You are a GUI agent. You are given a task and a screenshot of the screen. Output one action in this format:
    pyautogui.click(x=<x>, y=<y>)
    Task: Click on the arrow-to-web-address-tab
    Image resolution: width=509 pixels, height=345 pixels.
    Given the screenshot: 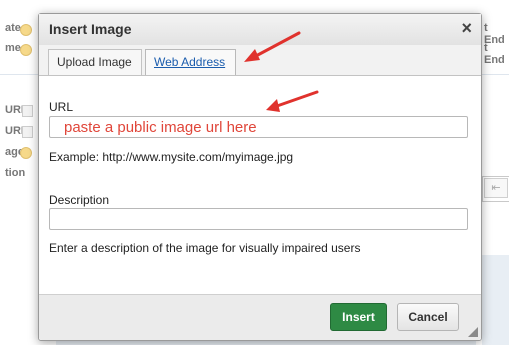 What is the action you would take?
    pyautogui.click(x=272, y=46)
    